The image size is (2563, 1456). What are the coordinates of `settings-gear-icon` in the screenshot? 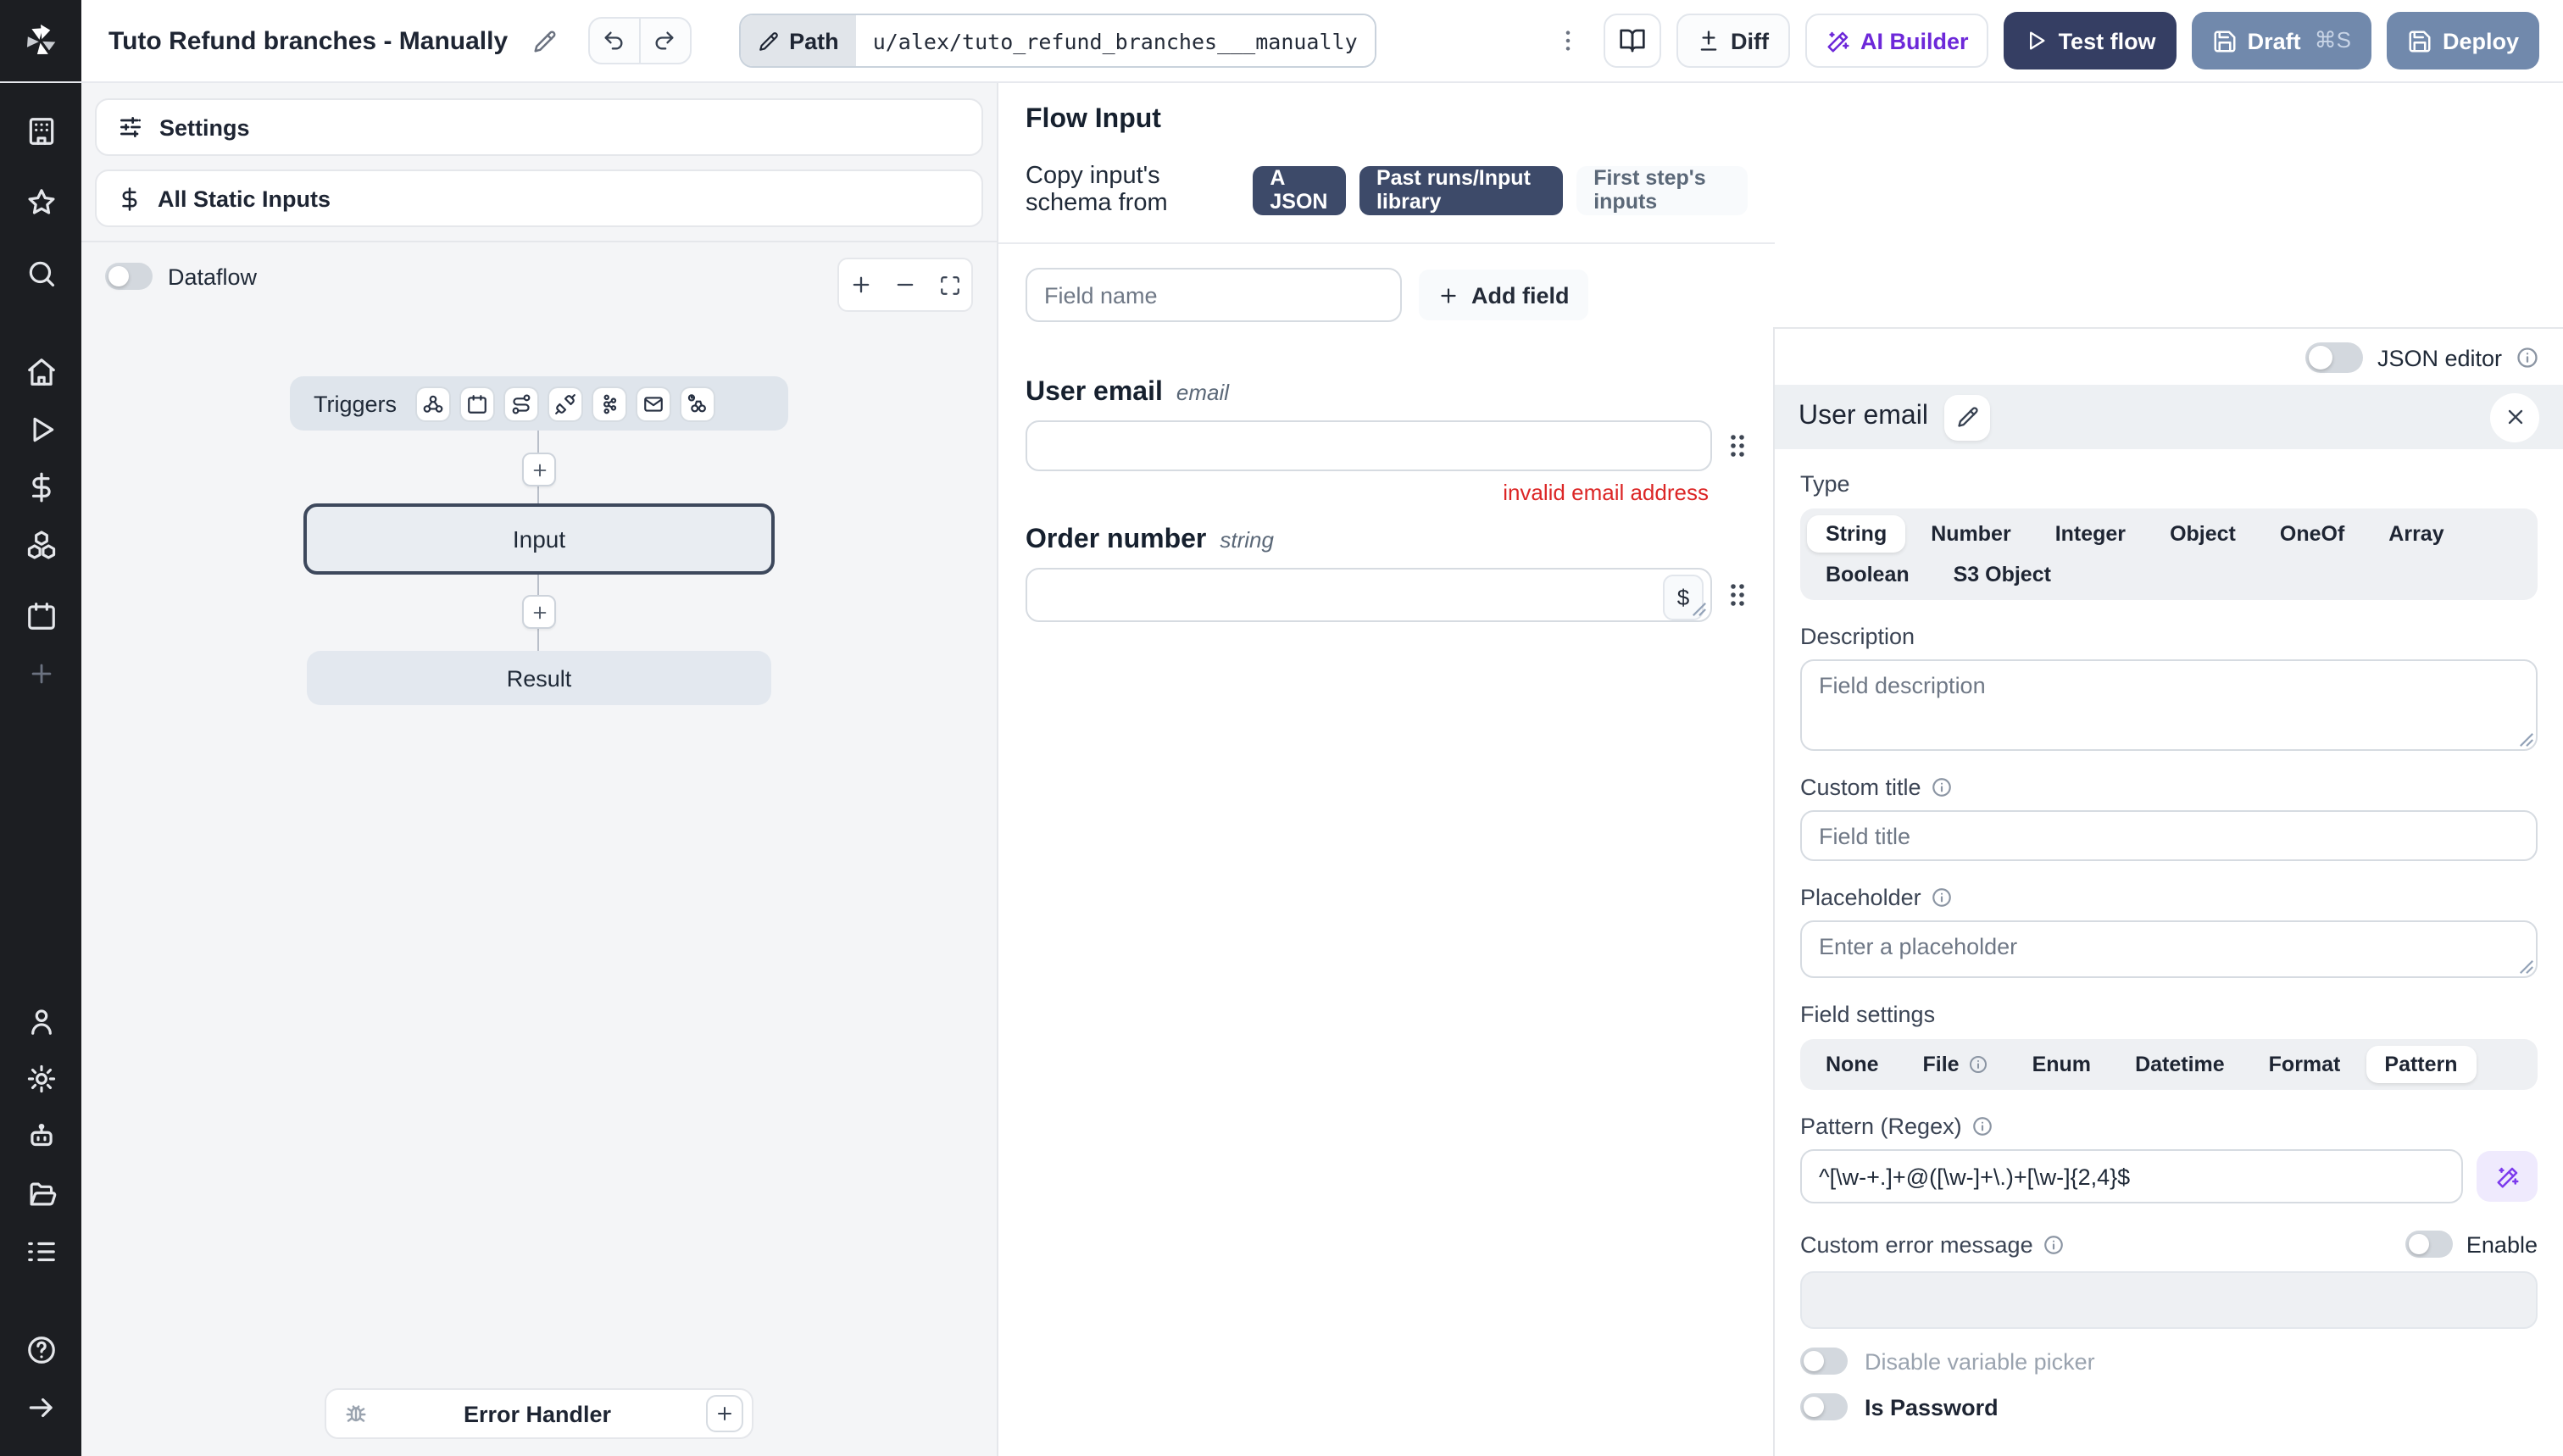 It's located at (40, 1078).